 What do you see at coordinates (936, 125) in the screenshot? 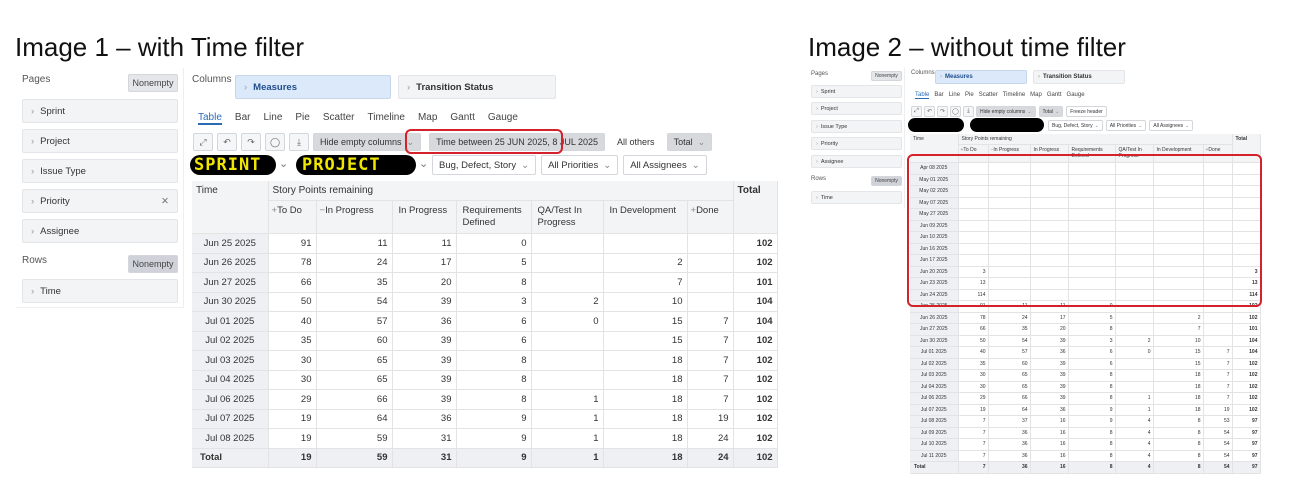
I see `sprint-filter-redacted` at bounding box center [936, 125].